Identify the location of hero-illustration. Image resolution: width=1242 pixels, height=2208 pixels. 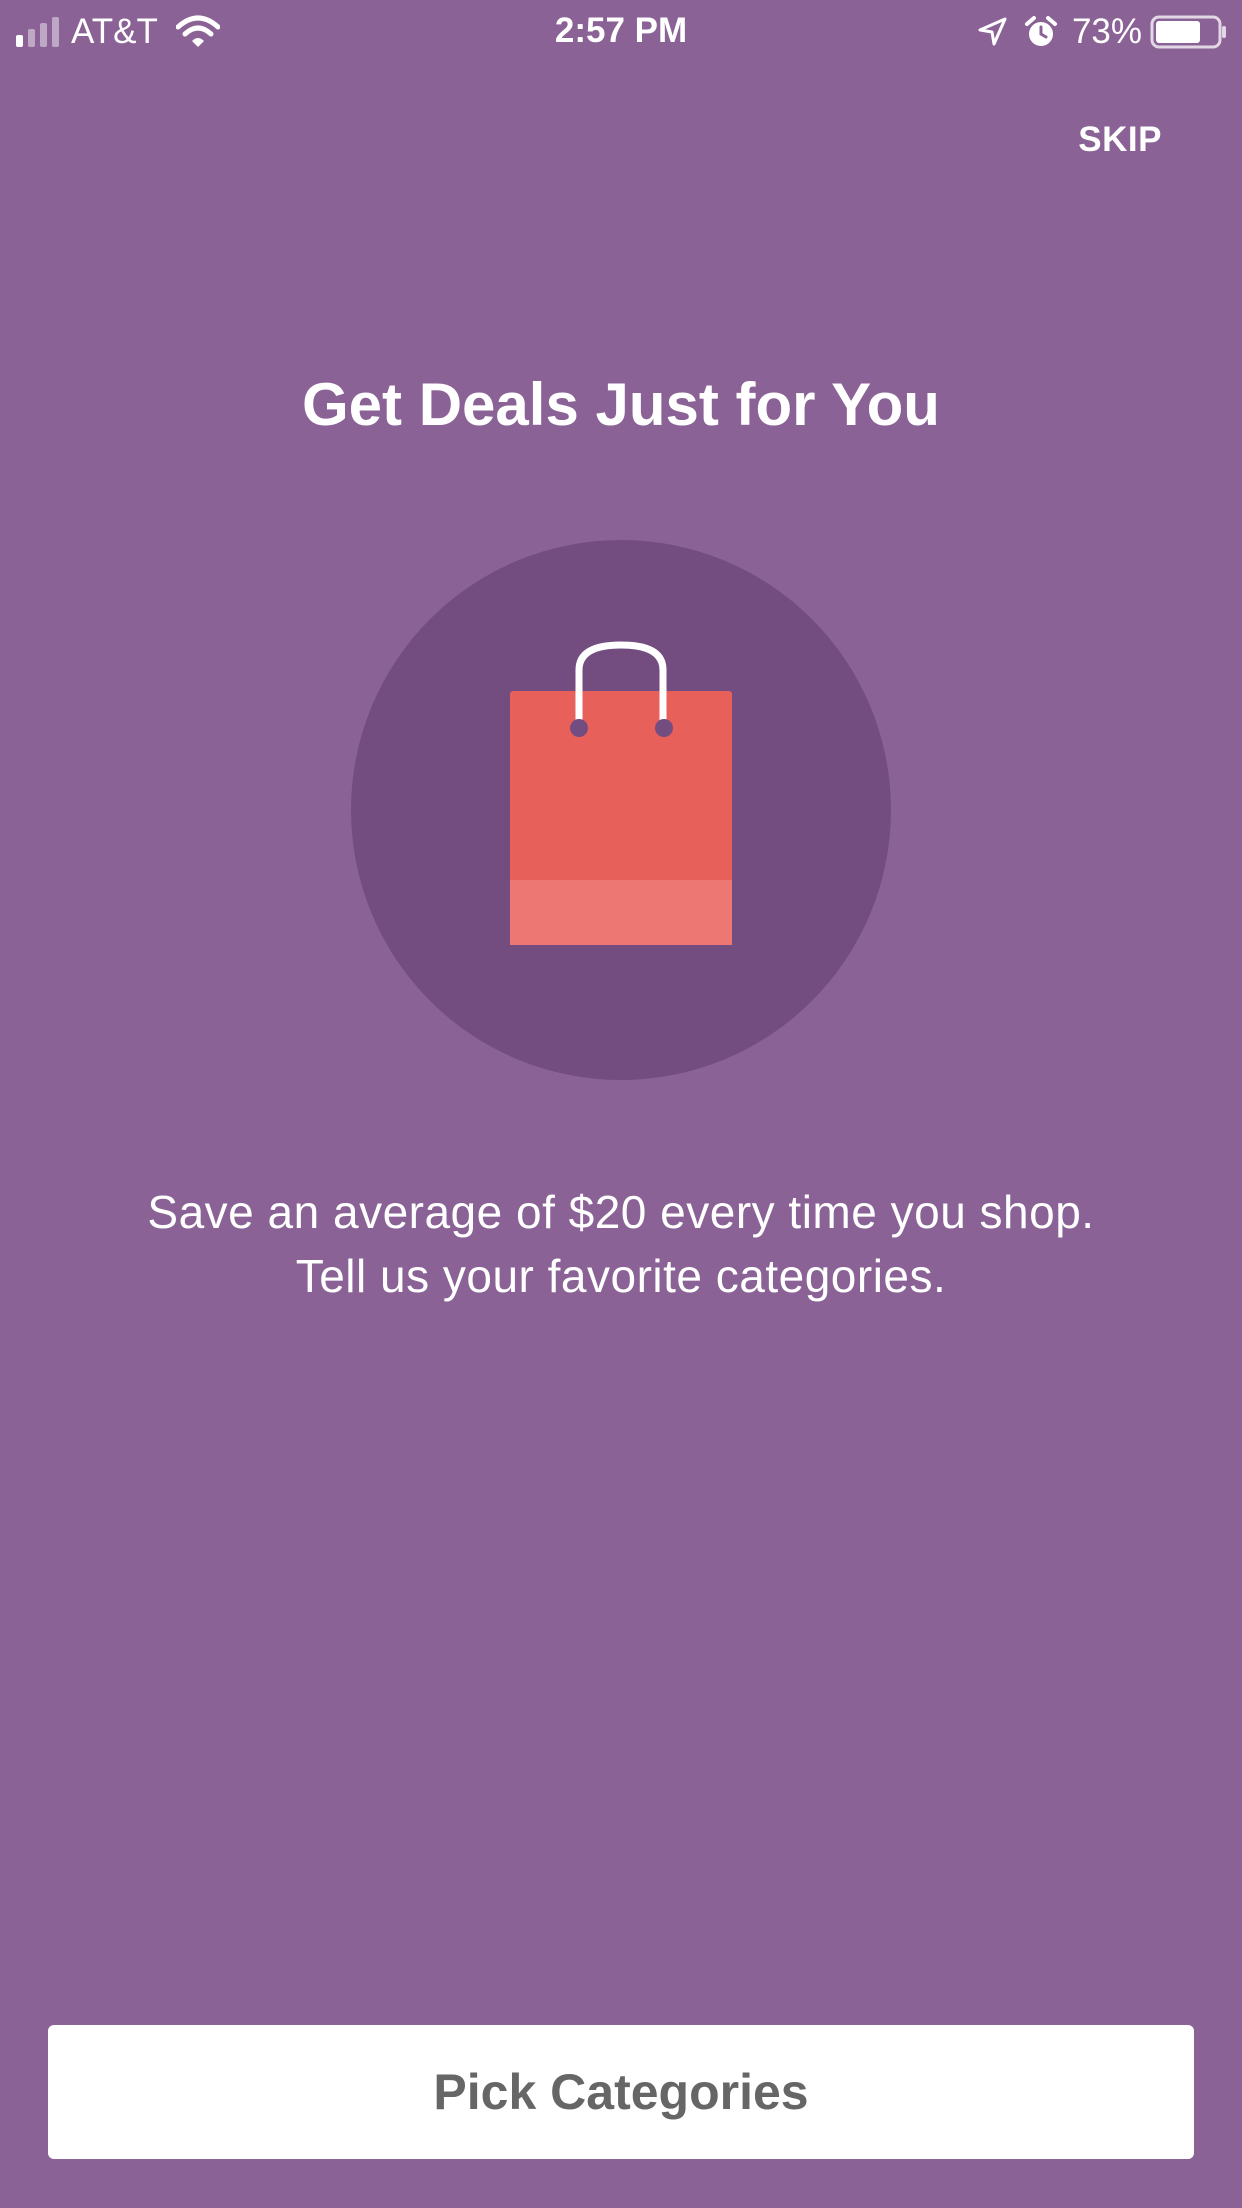
(621, 810).